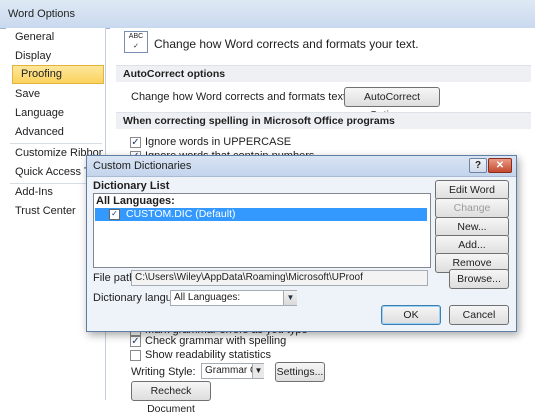  Describe the element at coordinates (262, 230) in the screenshot. I see `dictionary-listbox: All Languages: ✓ CUSTOM.DIC (Default)` at that location.